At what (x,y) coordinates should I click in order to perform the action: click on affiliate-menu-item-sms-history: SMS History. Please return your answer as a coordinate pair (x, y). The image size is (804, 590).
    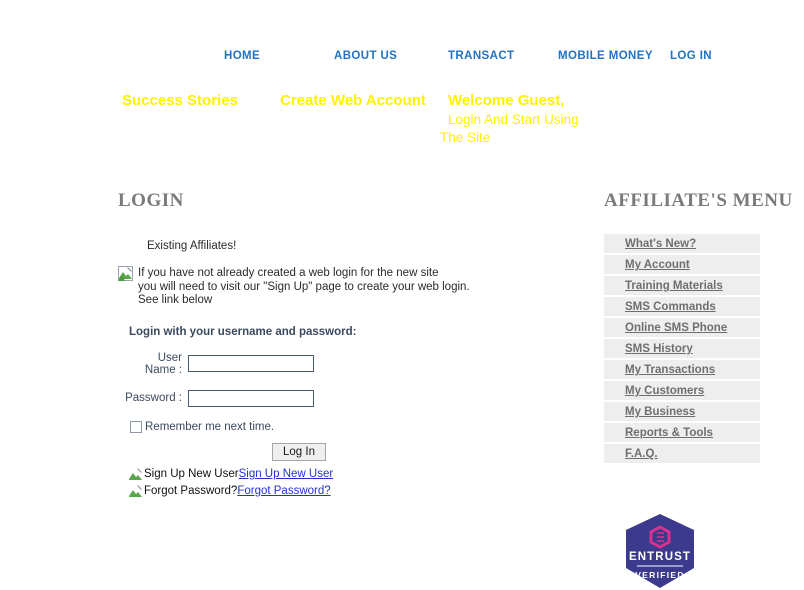
    Looking at the image, I should click on (682, 349).